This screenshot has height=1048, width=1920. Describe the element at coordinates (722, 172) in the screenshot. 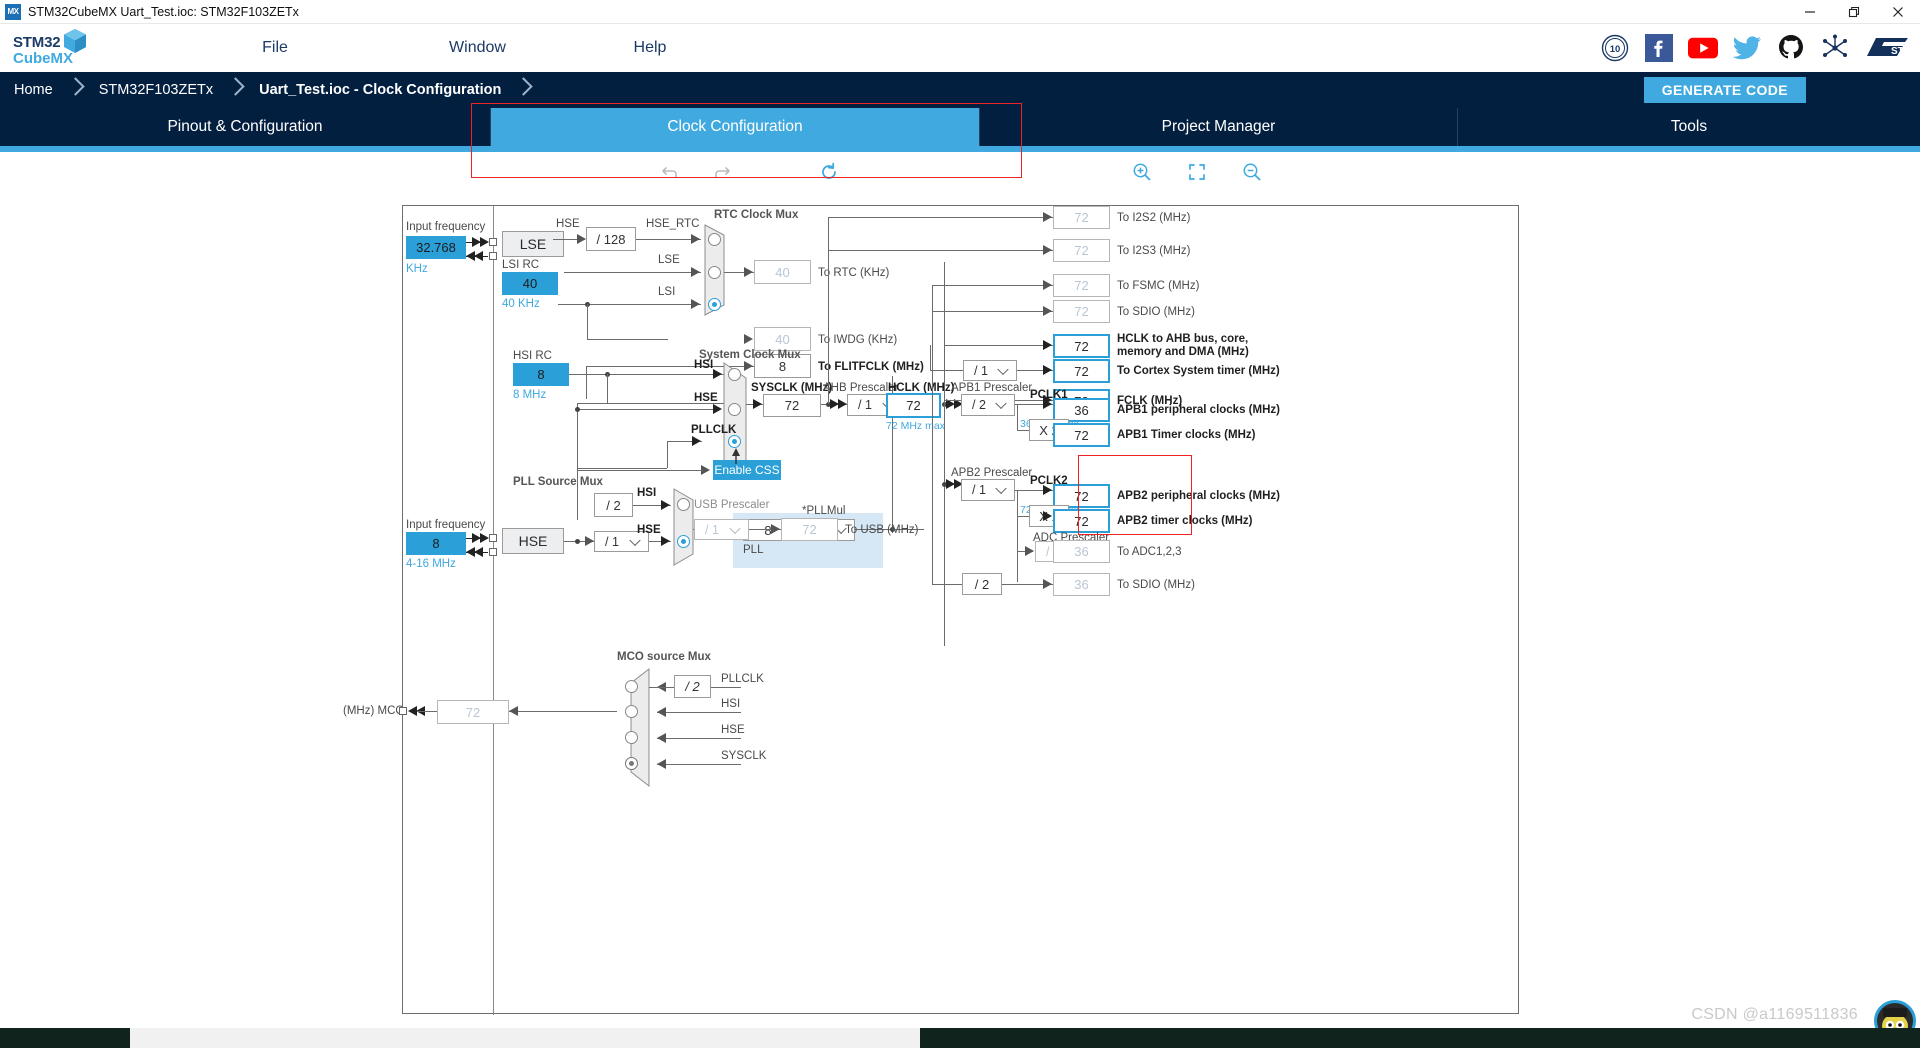

I see `redo-icon` at that location.